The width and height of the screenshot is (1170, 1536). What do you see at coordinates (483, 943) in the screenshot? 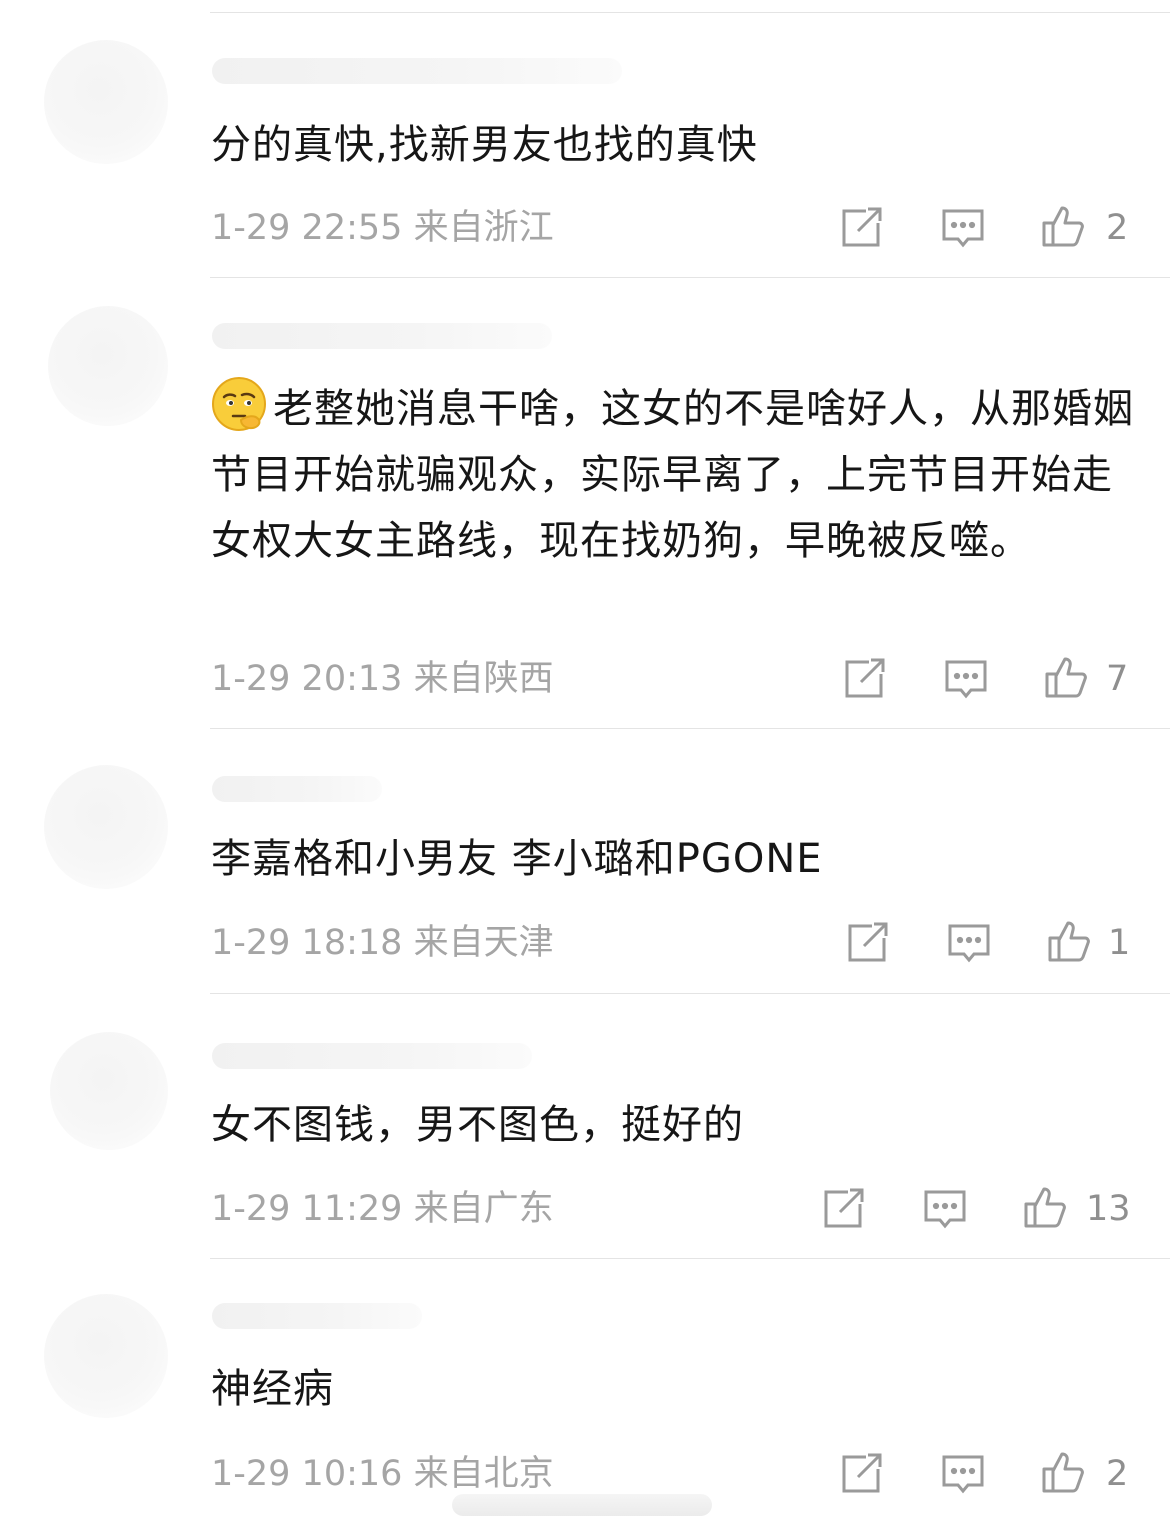
I see `comment-location: 来自天津` at bounding box center [483, 943].